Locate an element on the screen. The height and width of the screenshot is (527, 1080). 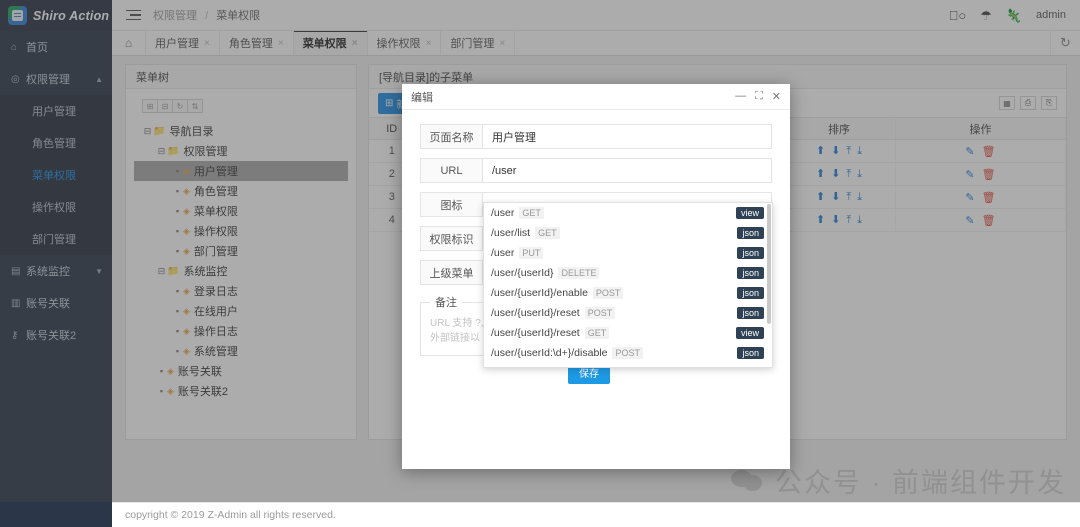
maximize-icon: ⛶ is located at coordinates (759, 96).